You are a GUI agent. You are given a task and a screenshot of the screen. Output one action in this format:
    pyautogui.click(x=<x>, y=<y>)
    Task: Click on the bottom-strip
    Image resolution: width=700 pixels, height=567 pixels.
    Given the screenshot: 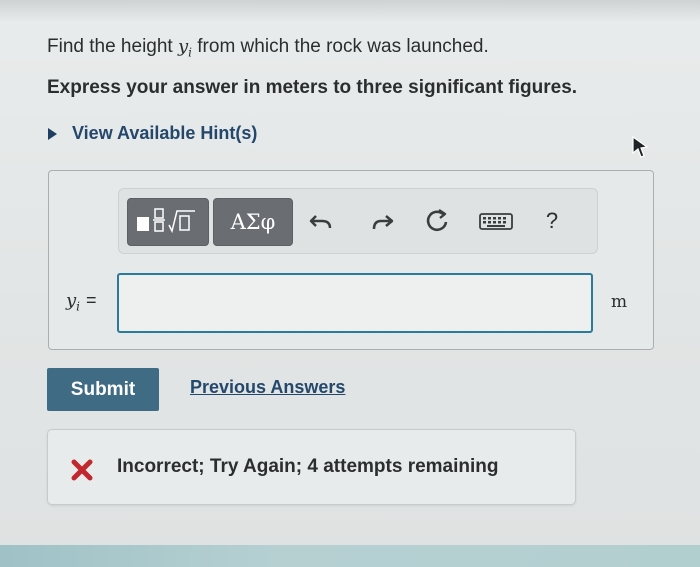 What is the action you would take?
    pyautogui.click(x=350, y=556)
    